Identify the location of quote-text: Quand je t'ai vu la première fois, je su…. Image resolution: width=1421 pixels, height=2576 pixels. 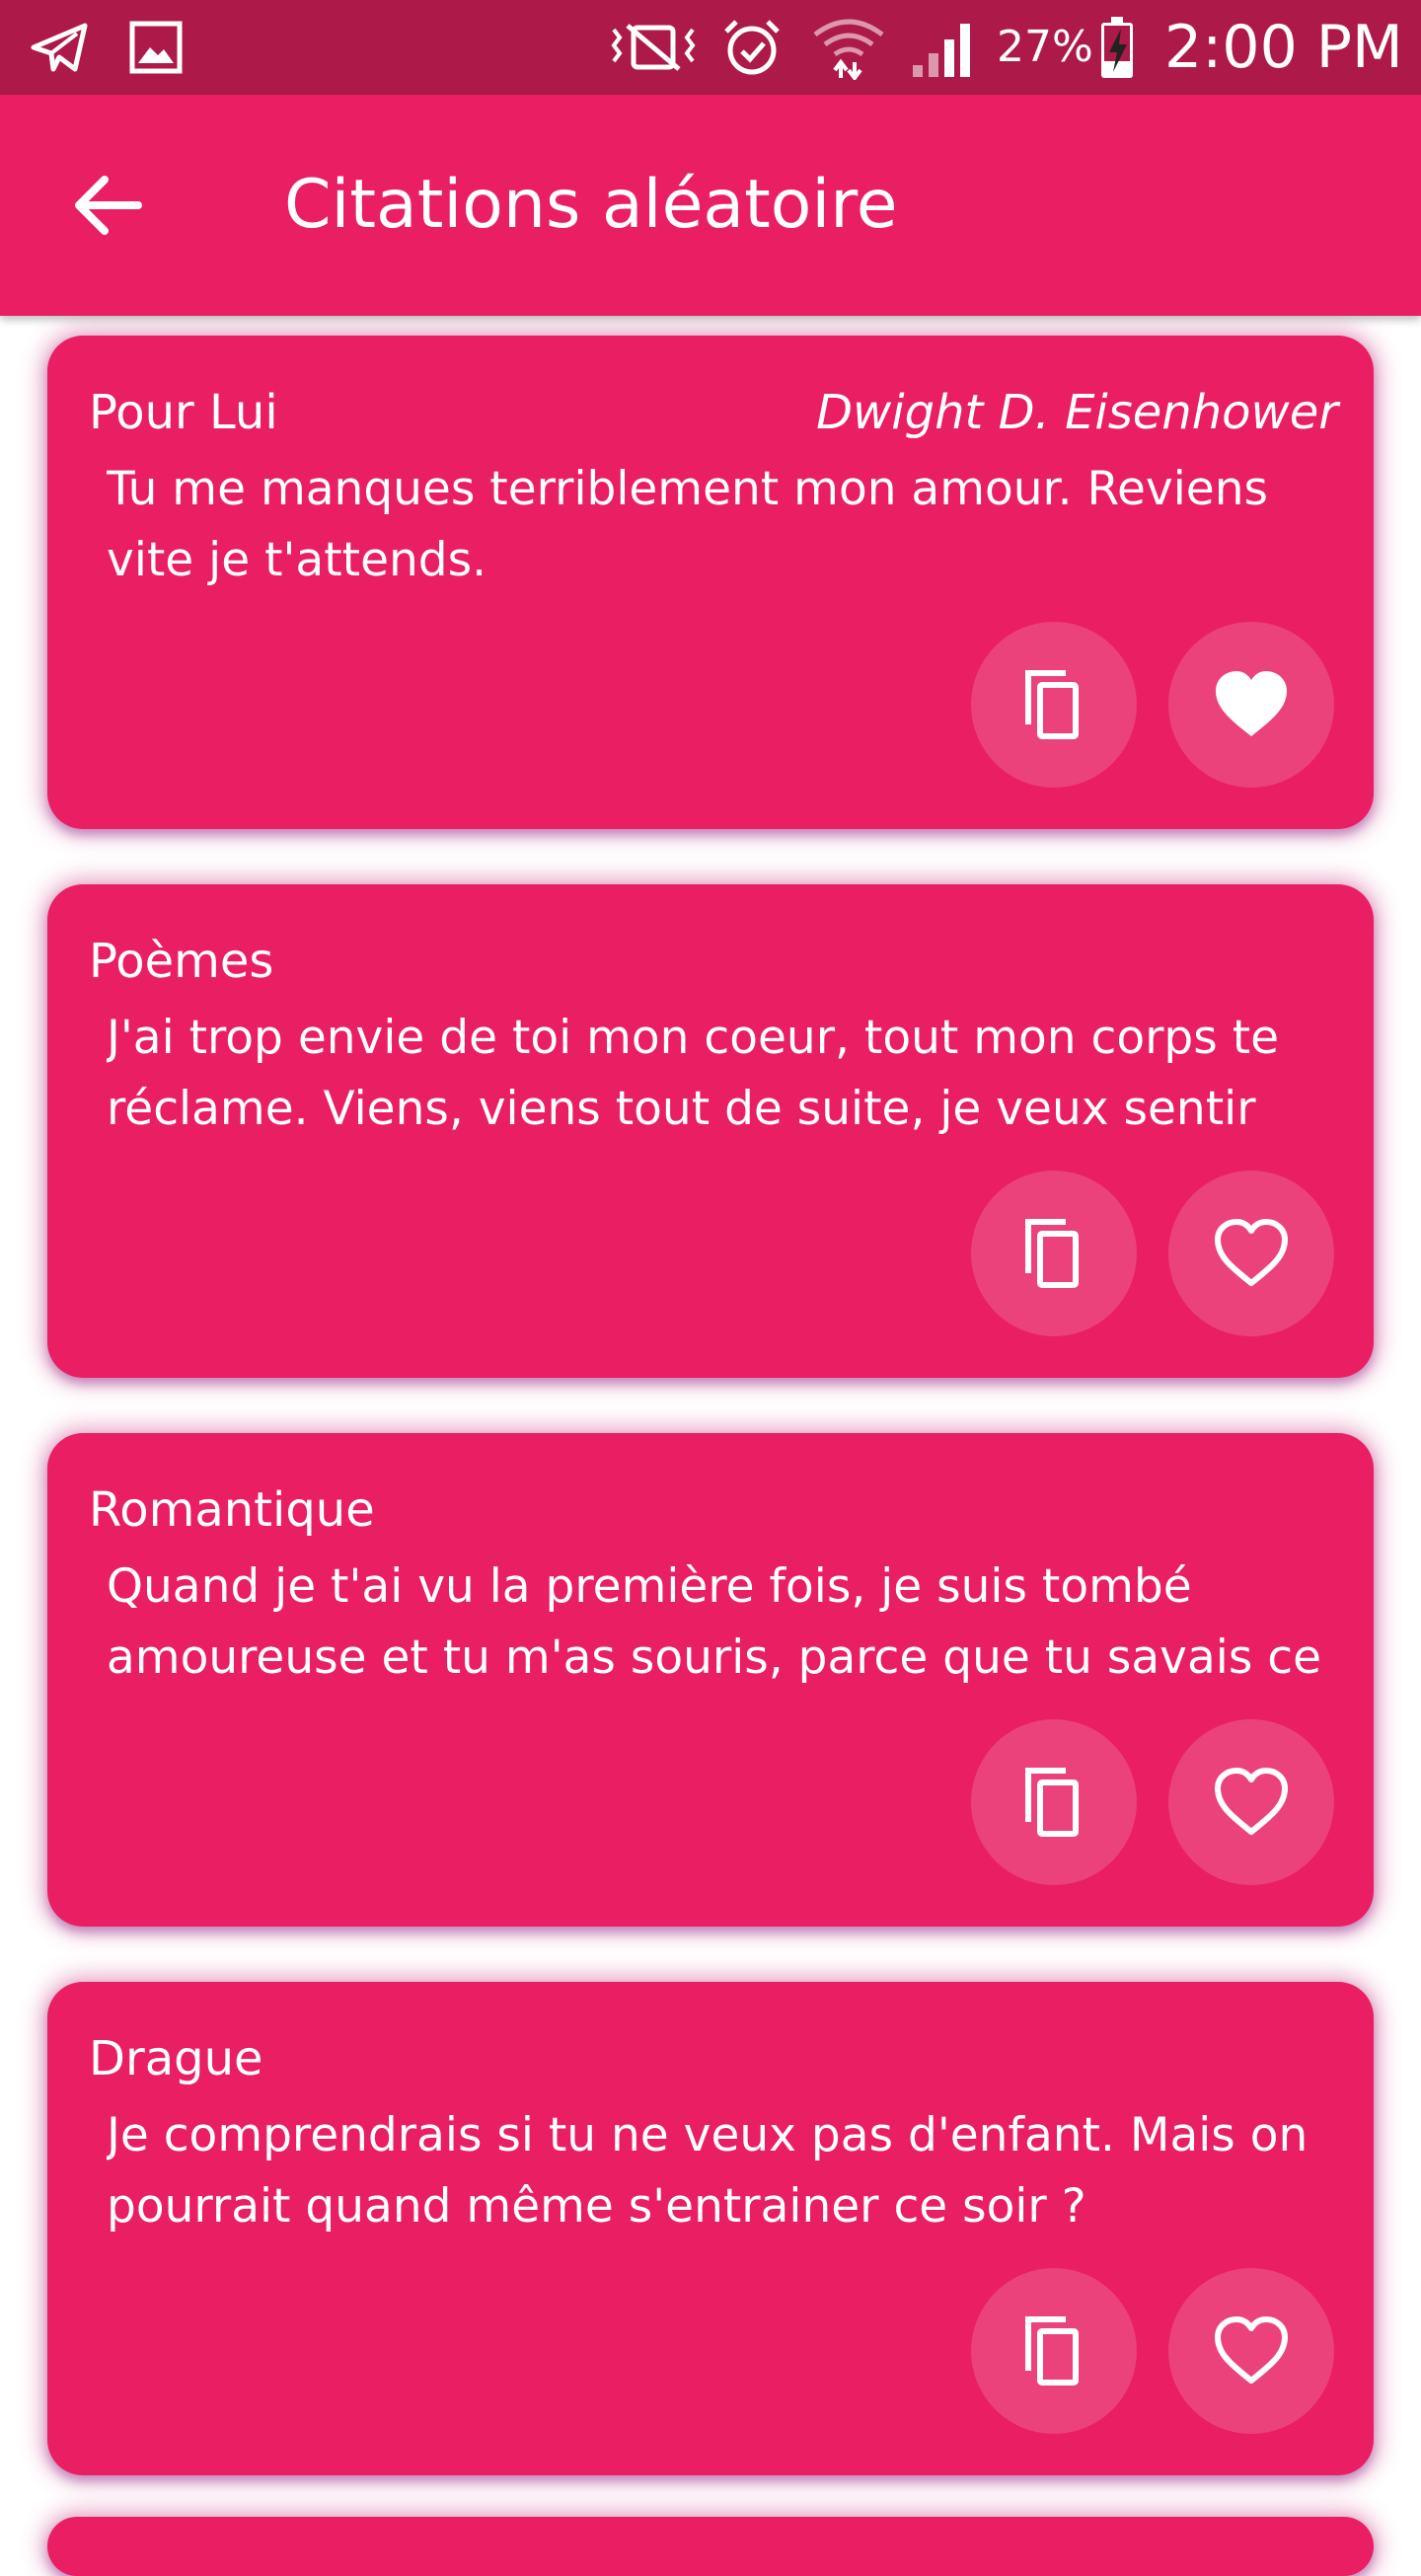
(714, 1622).